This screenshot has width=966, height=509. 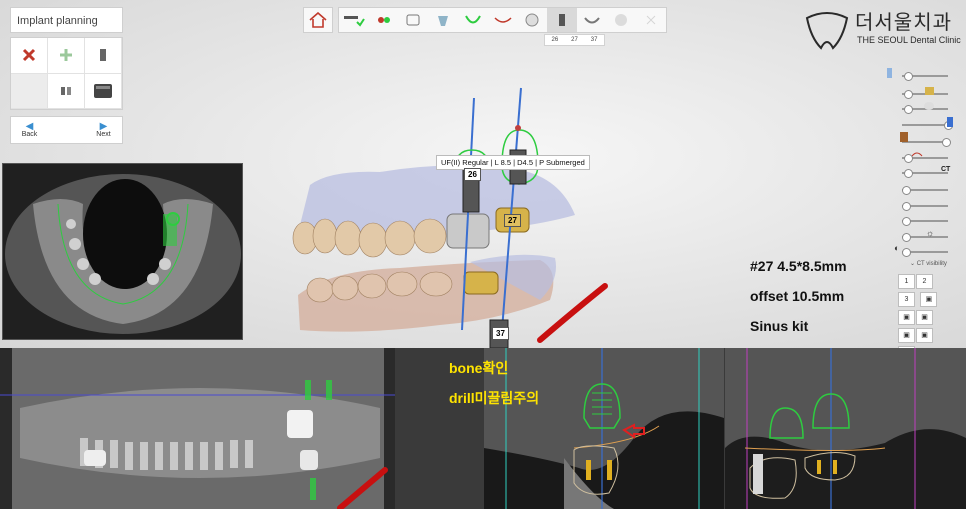 I want to click on tray-icon, so click(x=413, y=20).